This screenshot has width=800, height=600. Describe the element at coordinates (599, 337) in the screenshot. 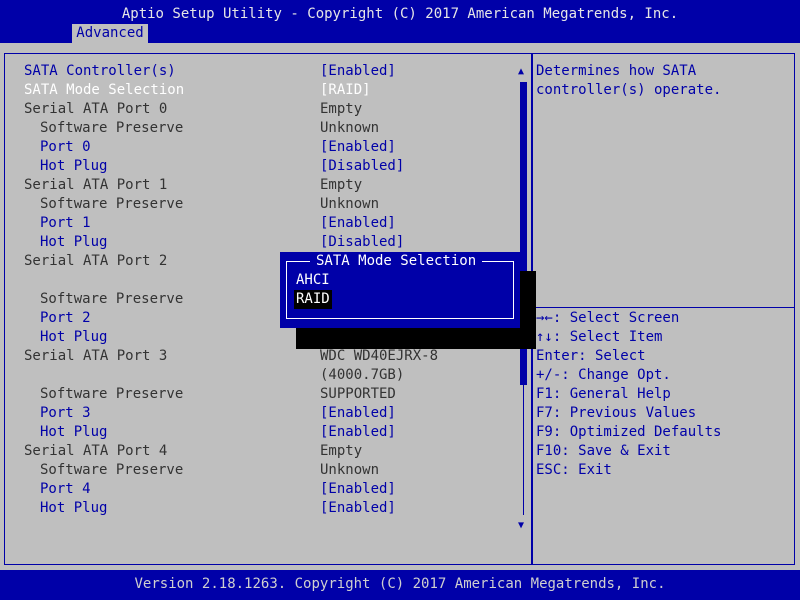

I see `key-select-item: ↑↓: Select Item` at that location.